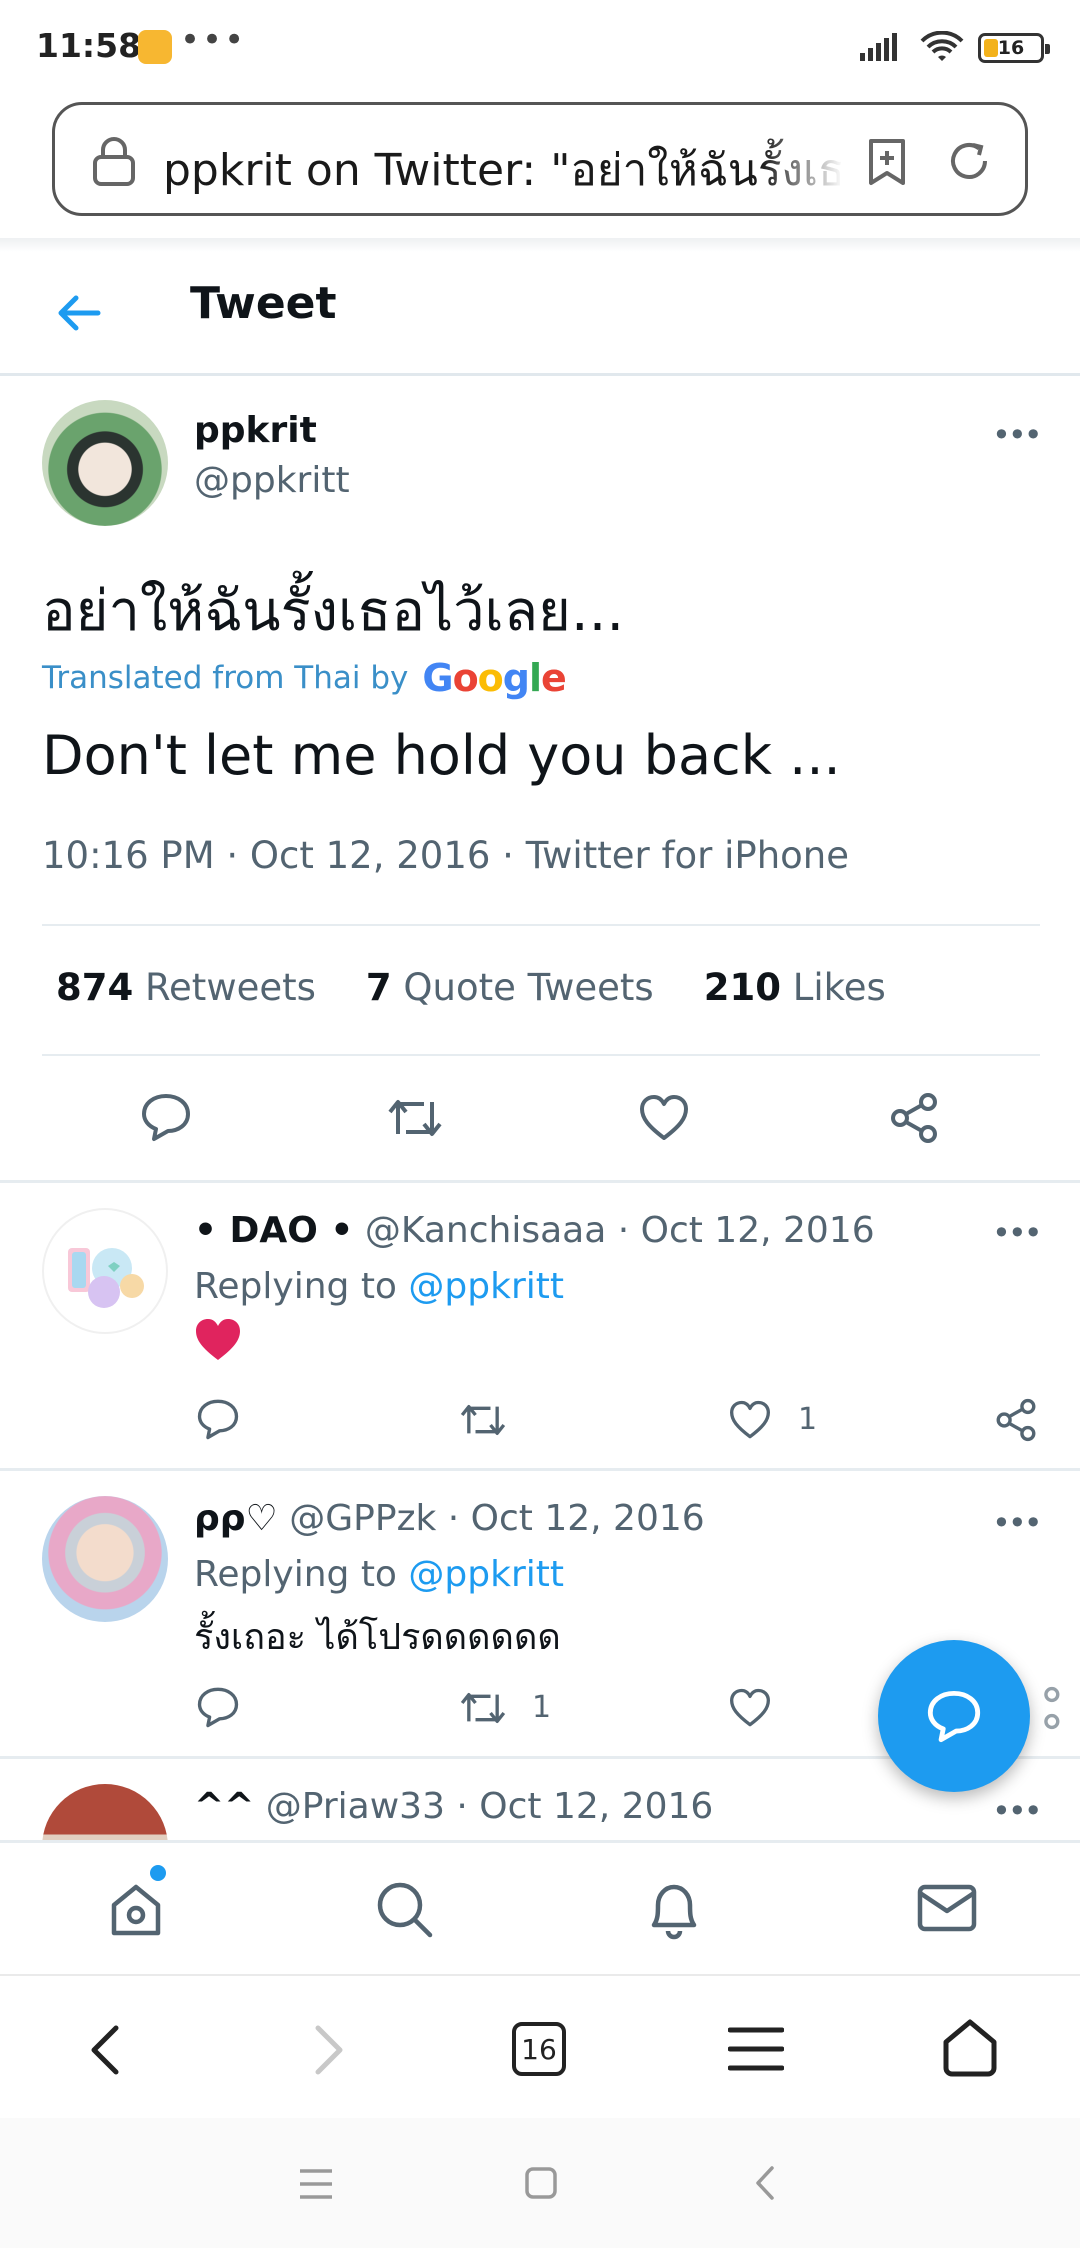  Describe the element at coordinates (528, 987) in the screenshot. I see `quotes-label: Quote Tweets` at that location.